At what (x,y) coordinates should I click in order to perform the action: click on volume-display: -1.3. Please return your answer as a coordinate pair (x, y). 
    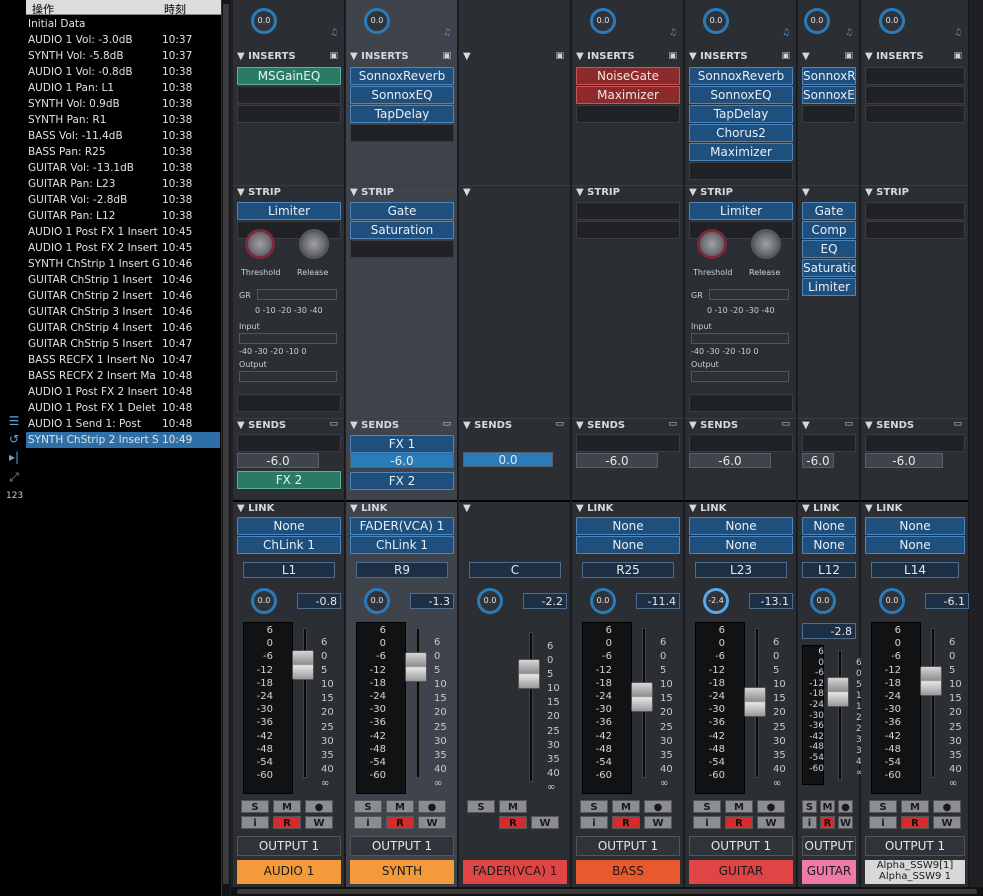
    Looking at the image, I should click on (432, 601).